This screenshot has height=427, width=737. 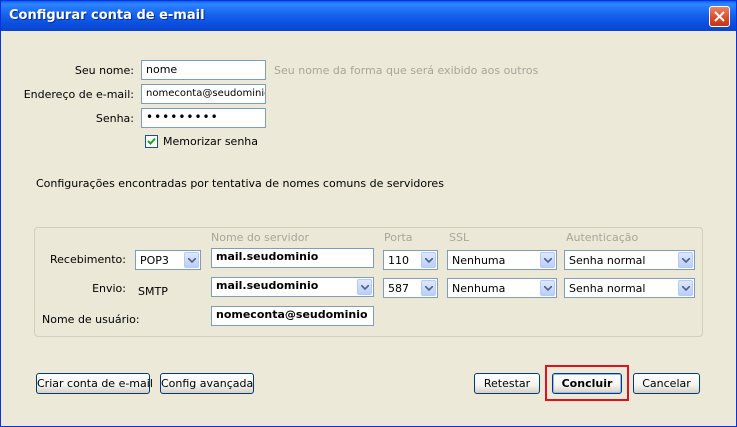 I want to click on create-account-button: Criar conta de e-mail, so click(x=94, y=383).